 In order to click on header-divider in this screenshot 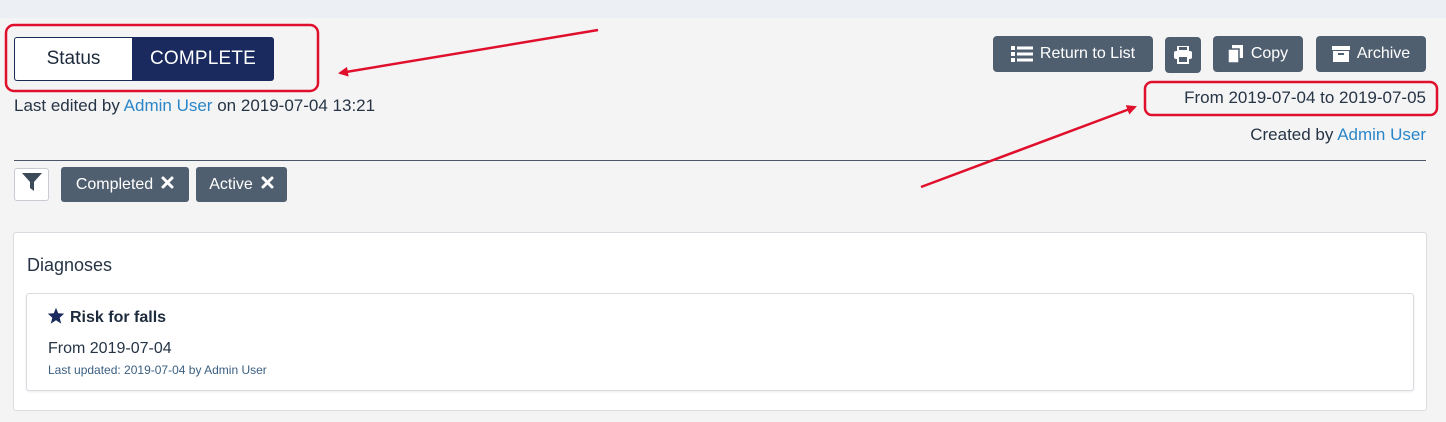, I will do `click(720, 160)`.